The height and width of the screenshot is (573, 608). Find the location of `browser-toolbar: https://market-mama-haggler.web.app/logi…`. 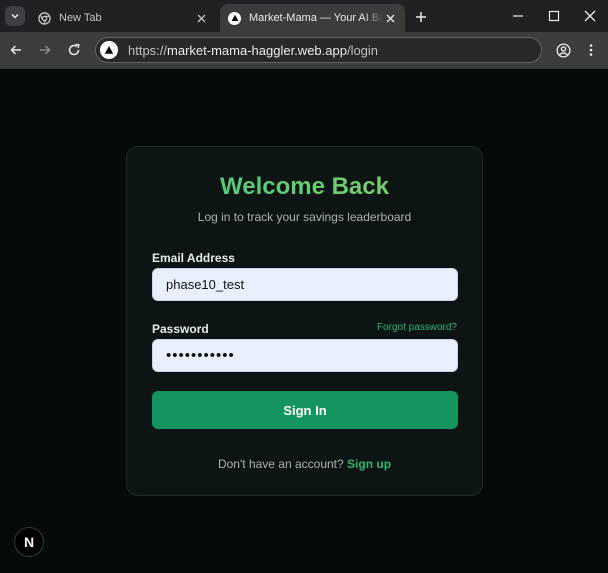

browser-toolbar: https://market-mama-haggler.web.app/logi… is located at coordinates (304, 50).